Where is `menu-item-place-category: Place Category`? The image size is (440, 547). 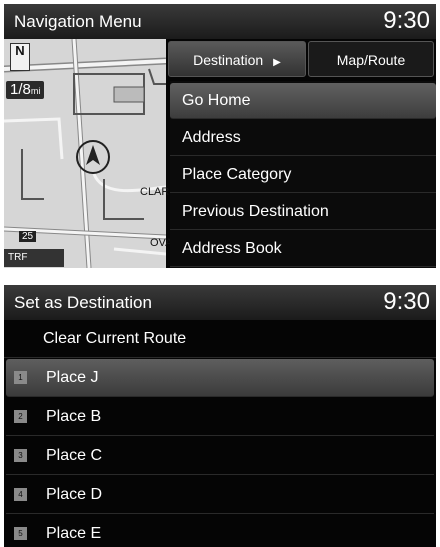
menu-item-place-category: Place Category is located at coordinates (303, 175).